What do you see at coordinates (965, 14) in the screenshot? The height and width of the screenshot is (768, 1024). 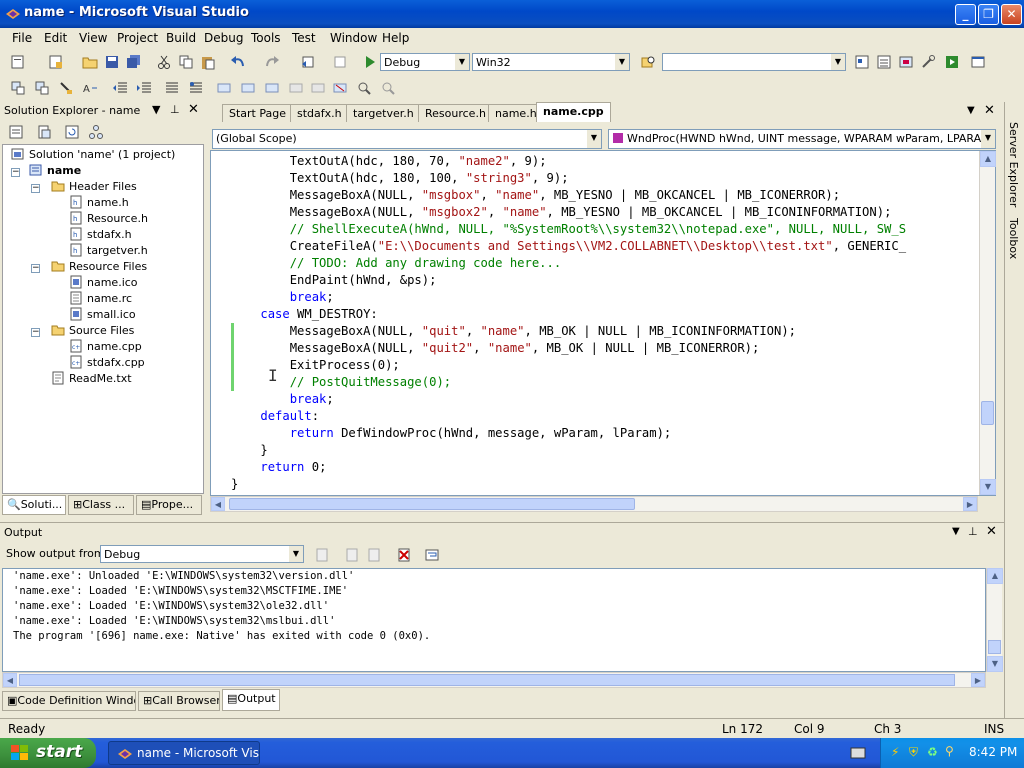 I see `minimize-button: _` at bounding box center [965, 14].